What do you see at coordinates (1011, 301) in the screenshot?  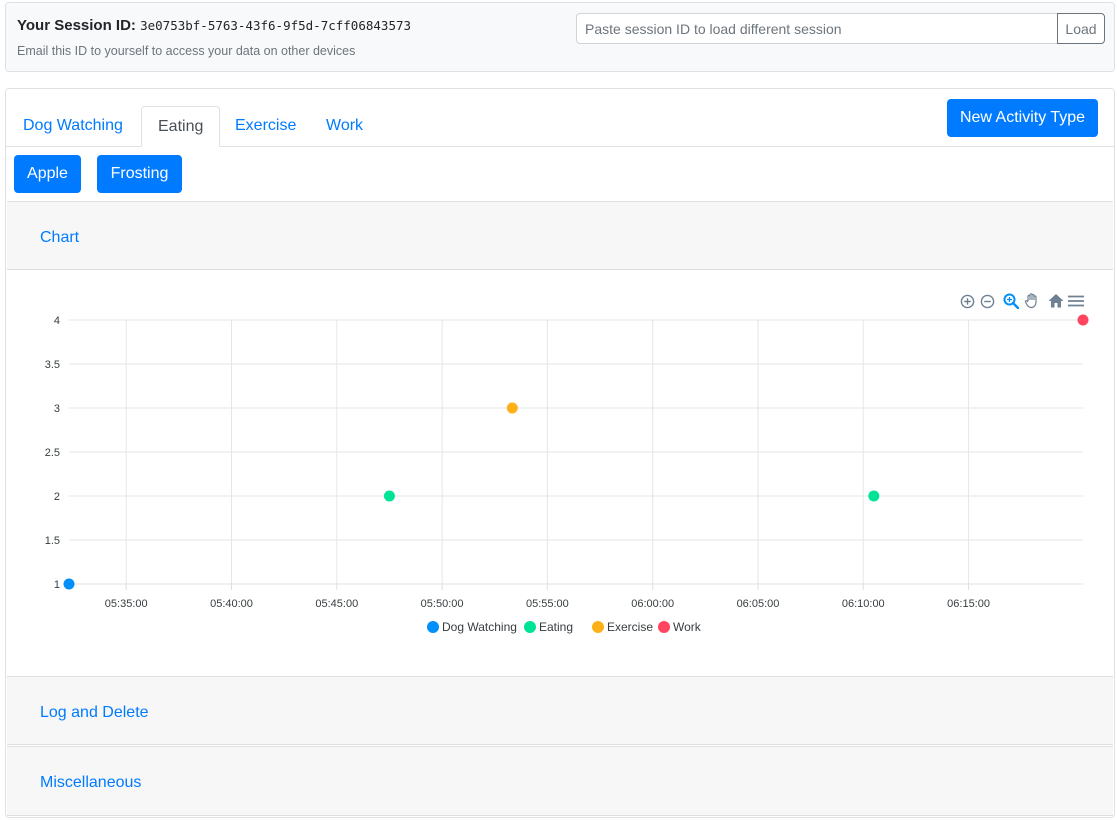 I see `zoom-select-icon` at bounding box center [1011, 301].